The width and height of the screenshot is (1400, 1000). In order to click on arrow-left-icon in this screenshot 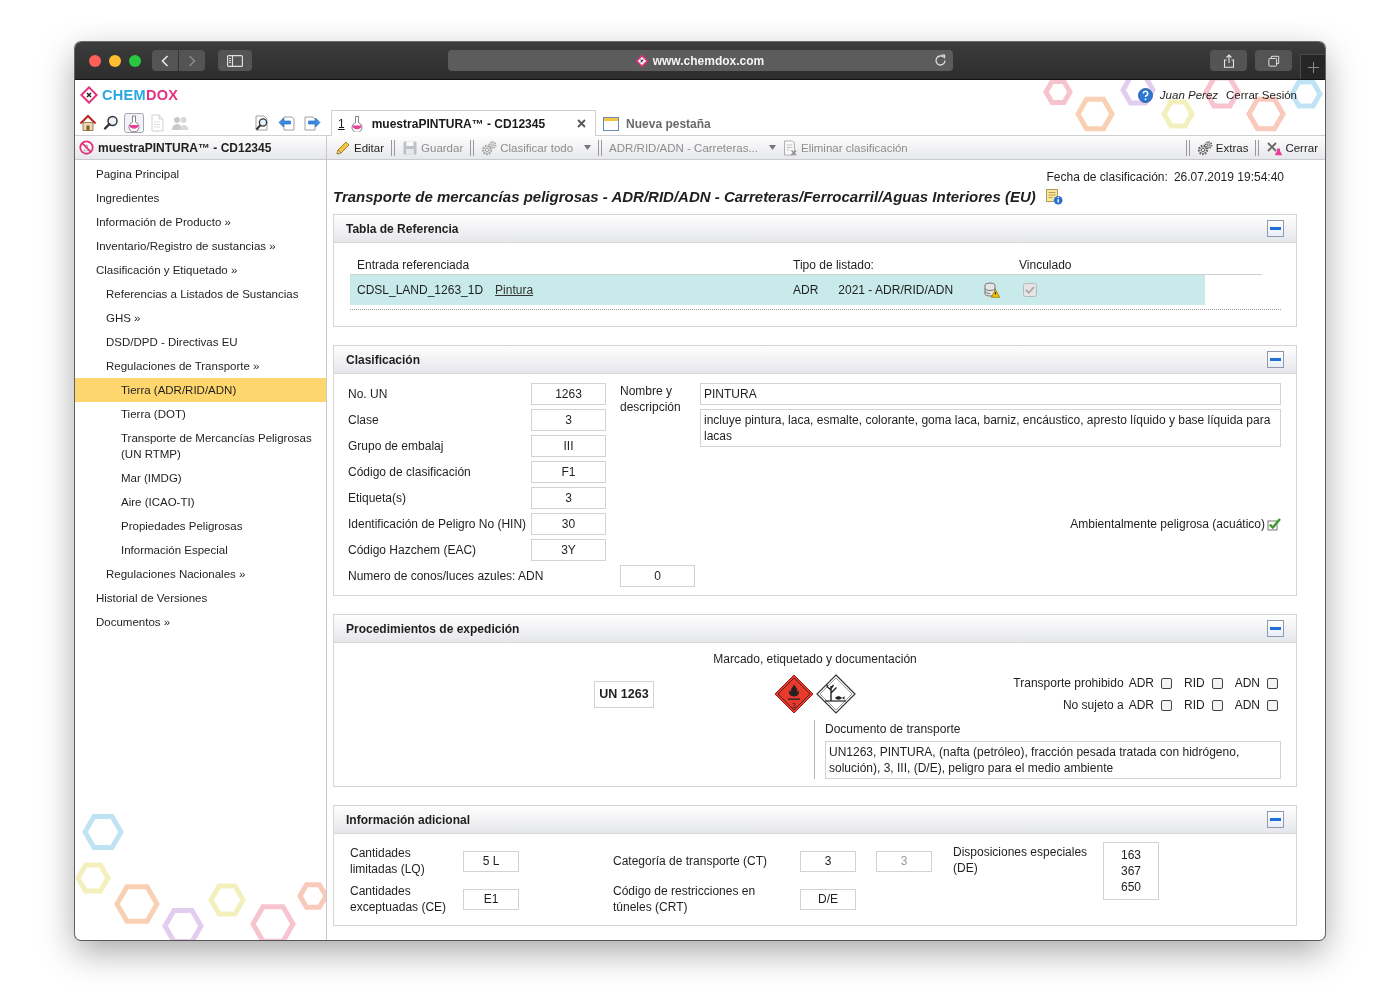, I will do `click(287, 122)`.